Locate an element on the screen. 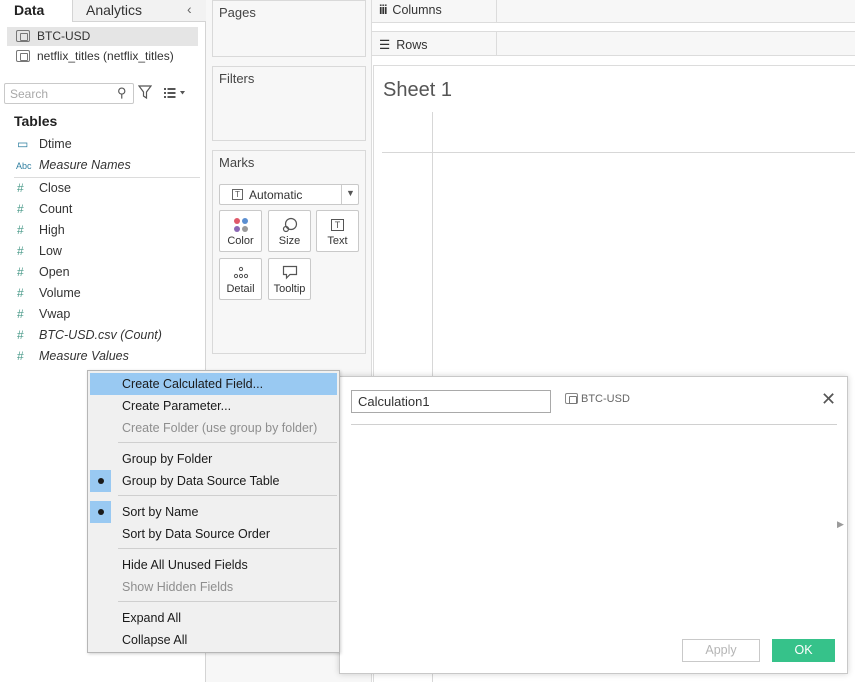 The height and width of the screenshot is (682, 855). menu-item-sort-by-data-source-order: Sort by Data Source Order is located at coordinates (213, 534).